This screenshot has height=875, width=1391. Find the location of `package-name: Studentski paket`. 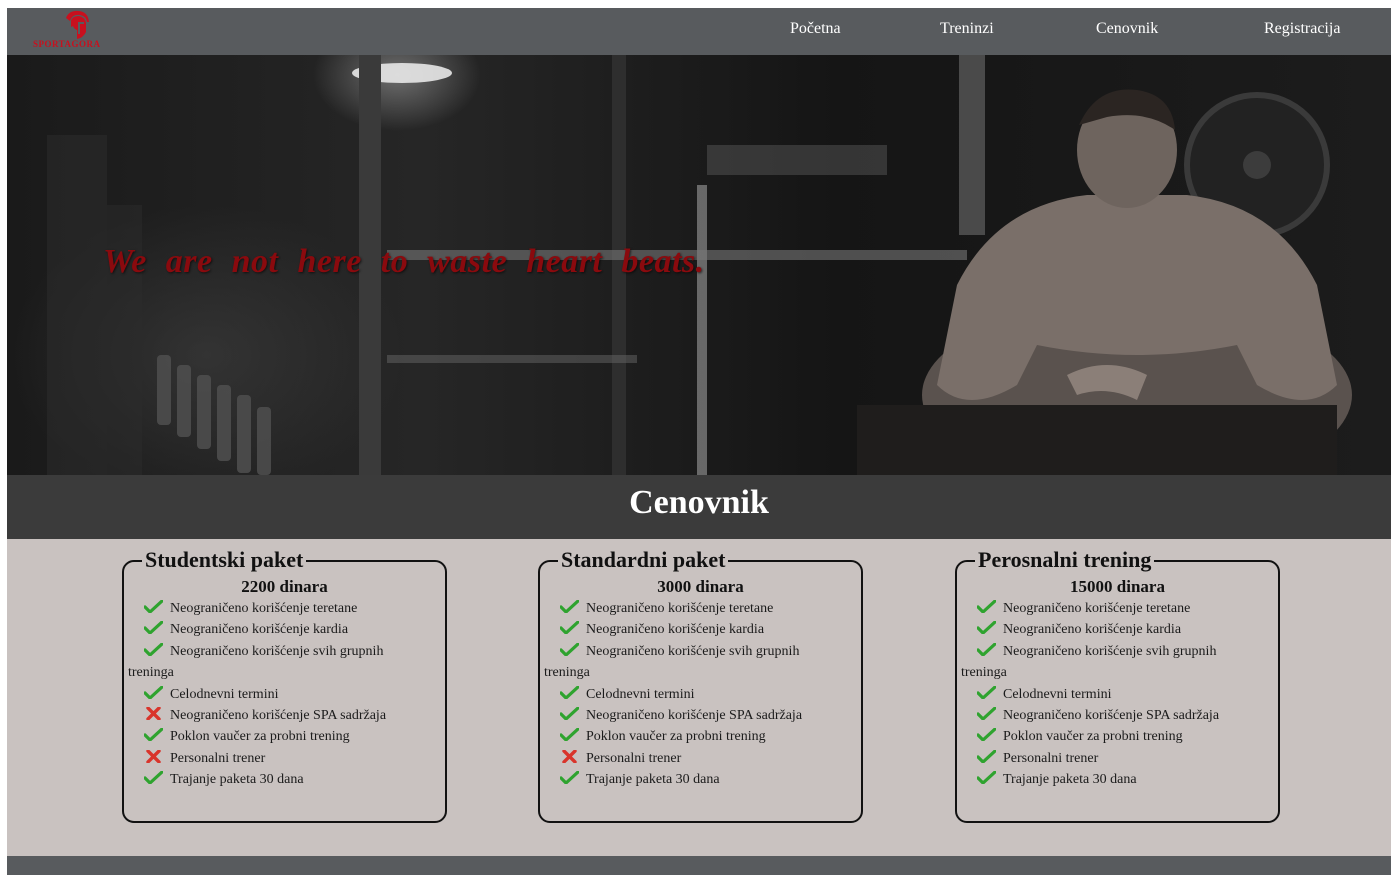

package-name: Studentski paket is located at coordinates (224, 560).